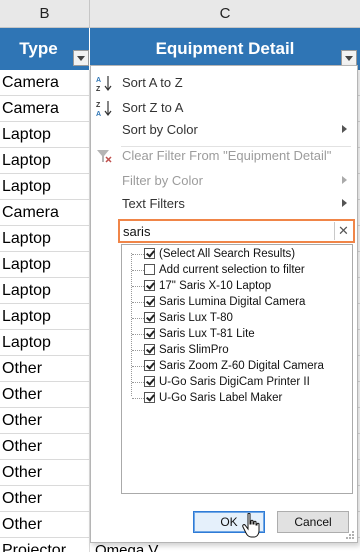 This screenshot has width=360, height=552. Describe the element at coordinates (227, 155) in the screenshot. I see `clear-filter-label: Clear Filter From "Equipment Detail"` at that location.